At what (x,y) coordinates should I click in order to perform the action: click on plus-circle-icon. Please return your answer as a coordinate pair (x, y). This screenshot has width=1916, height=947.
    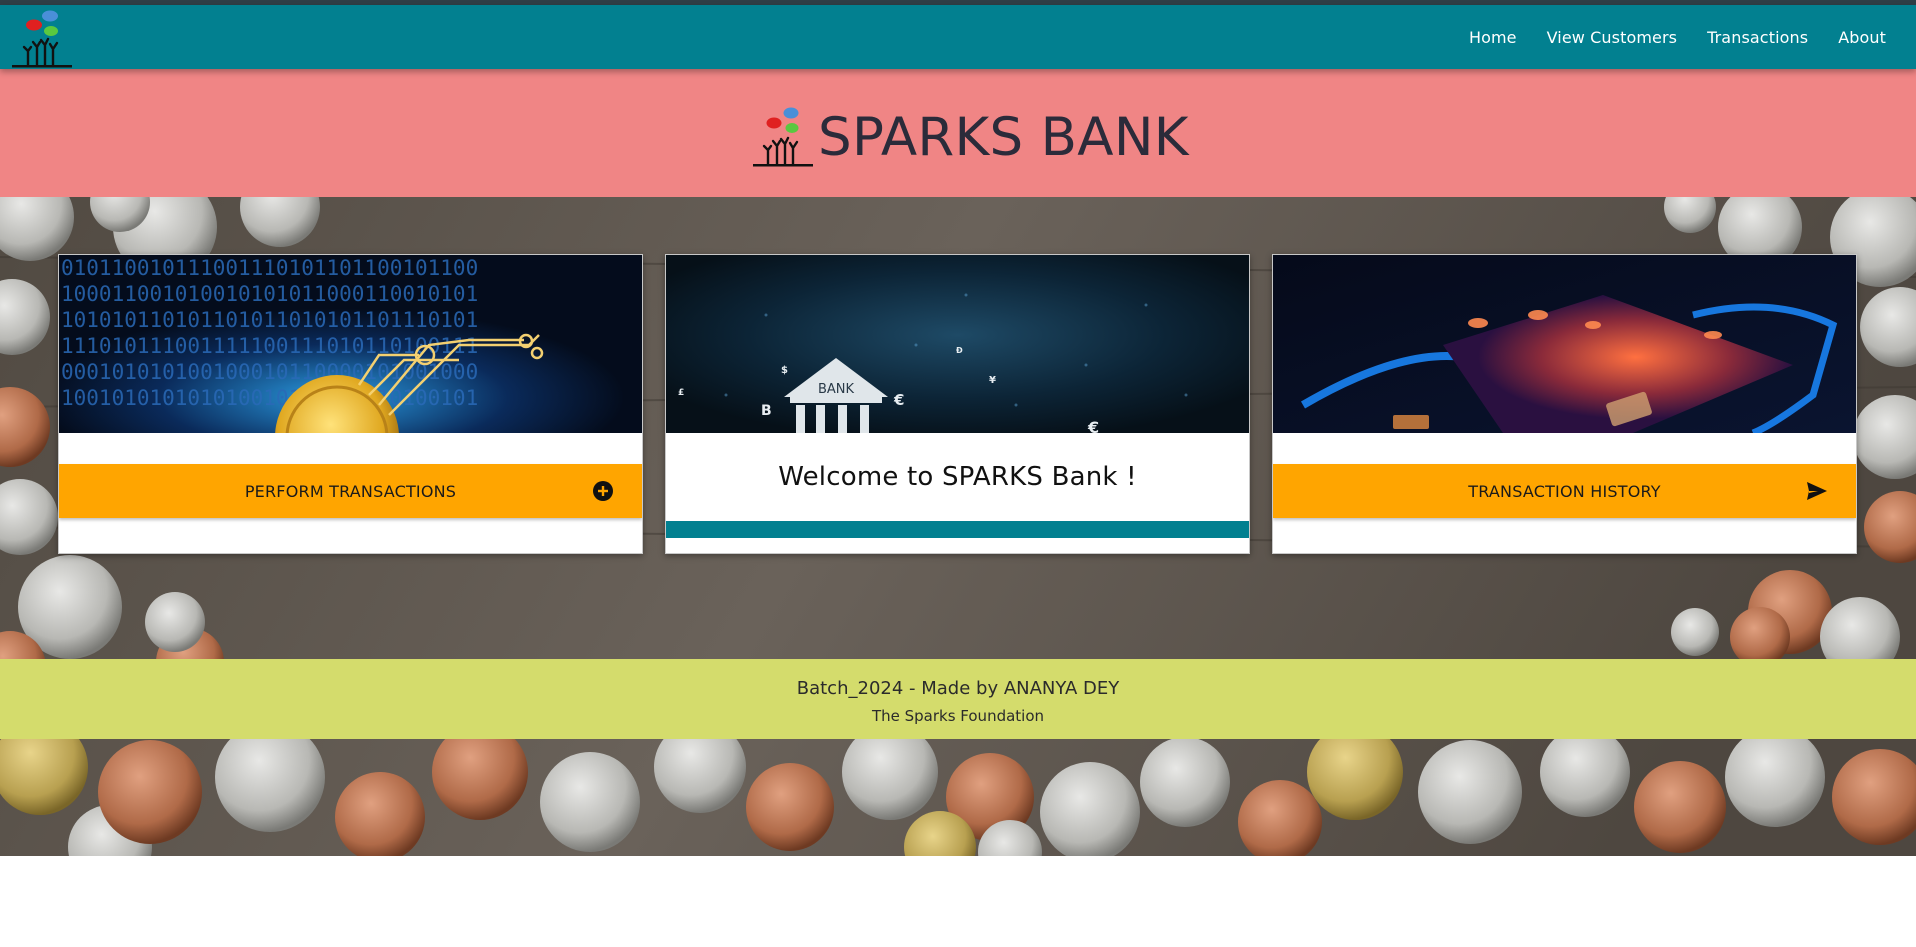
    Looking at the image, I should click on (603, 491).